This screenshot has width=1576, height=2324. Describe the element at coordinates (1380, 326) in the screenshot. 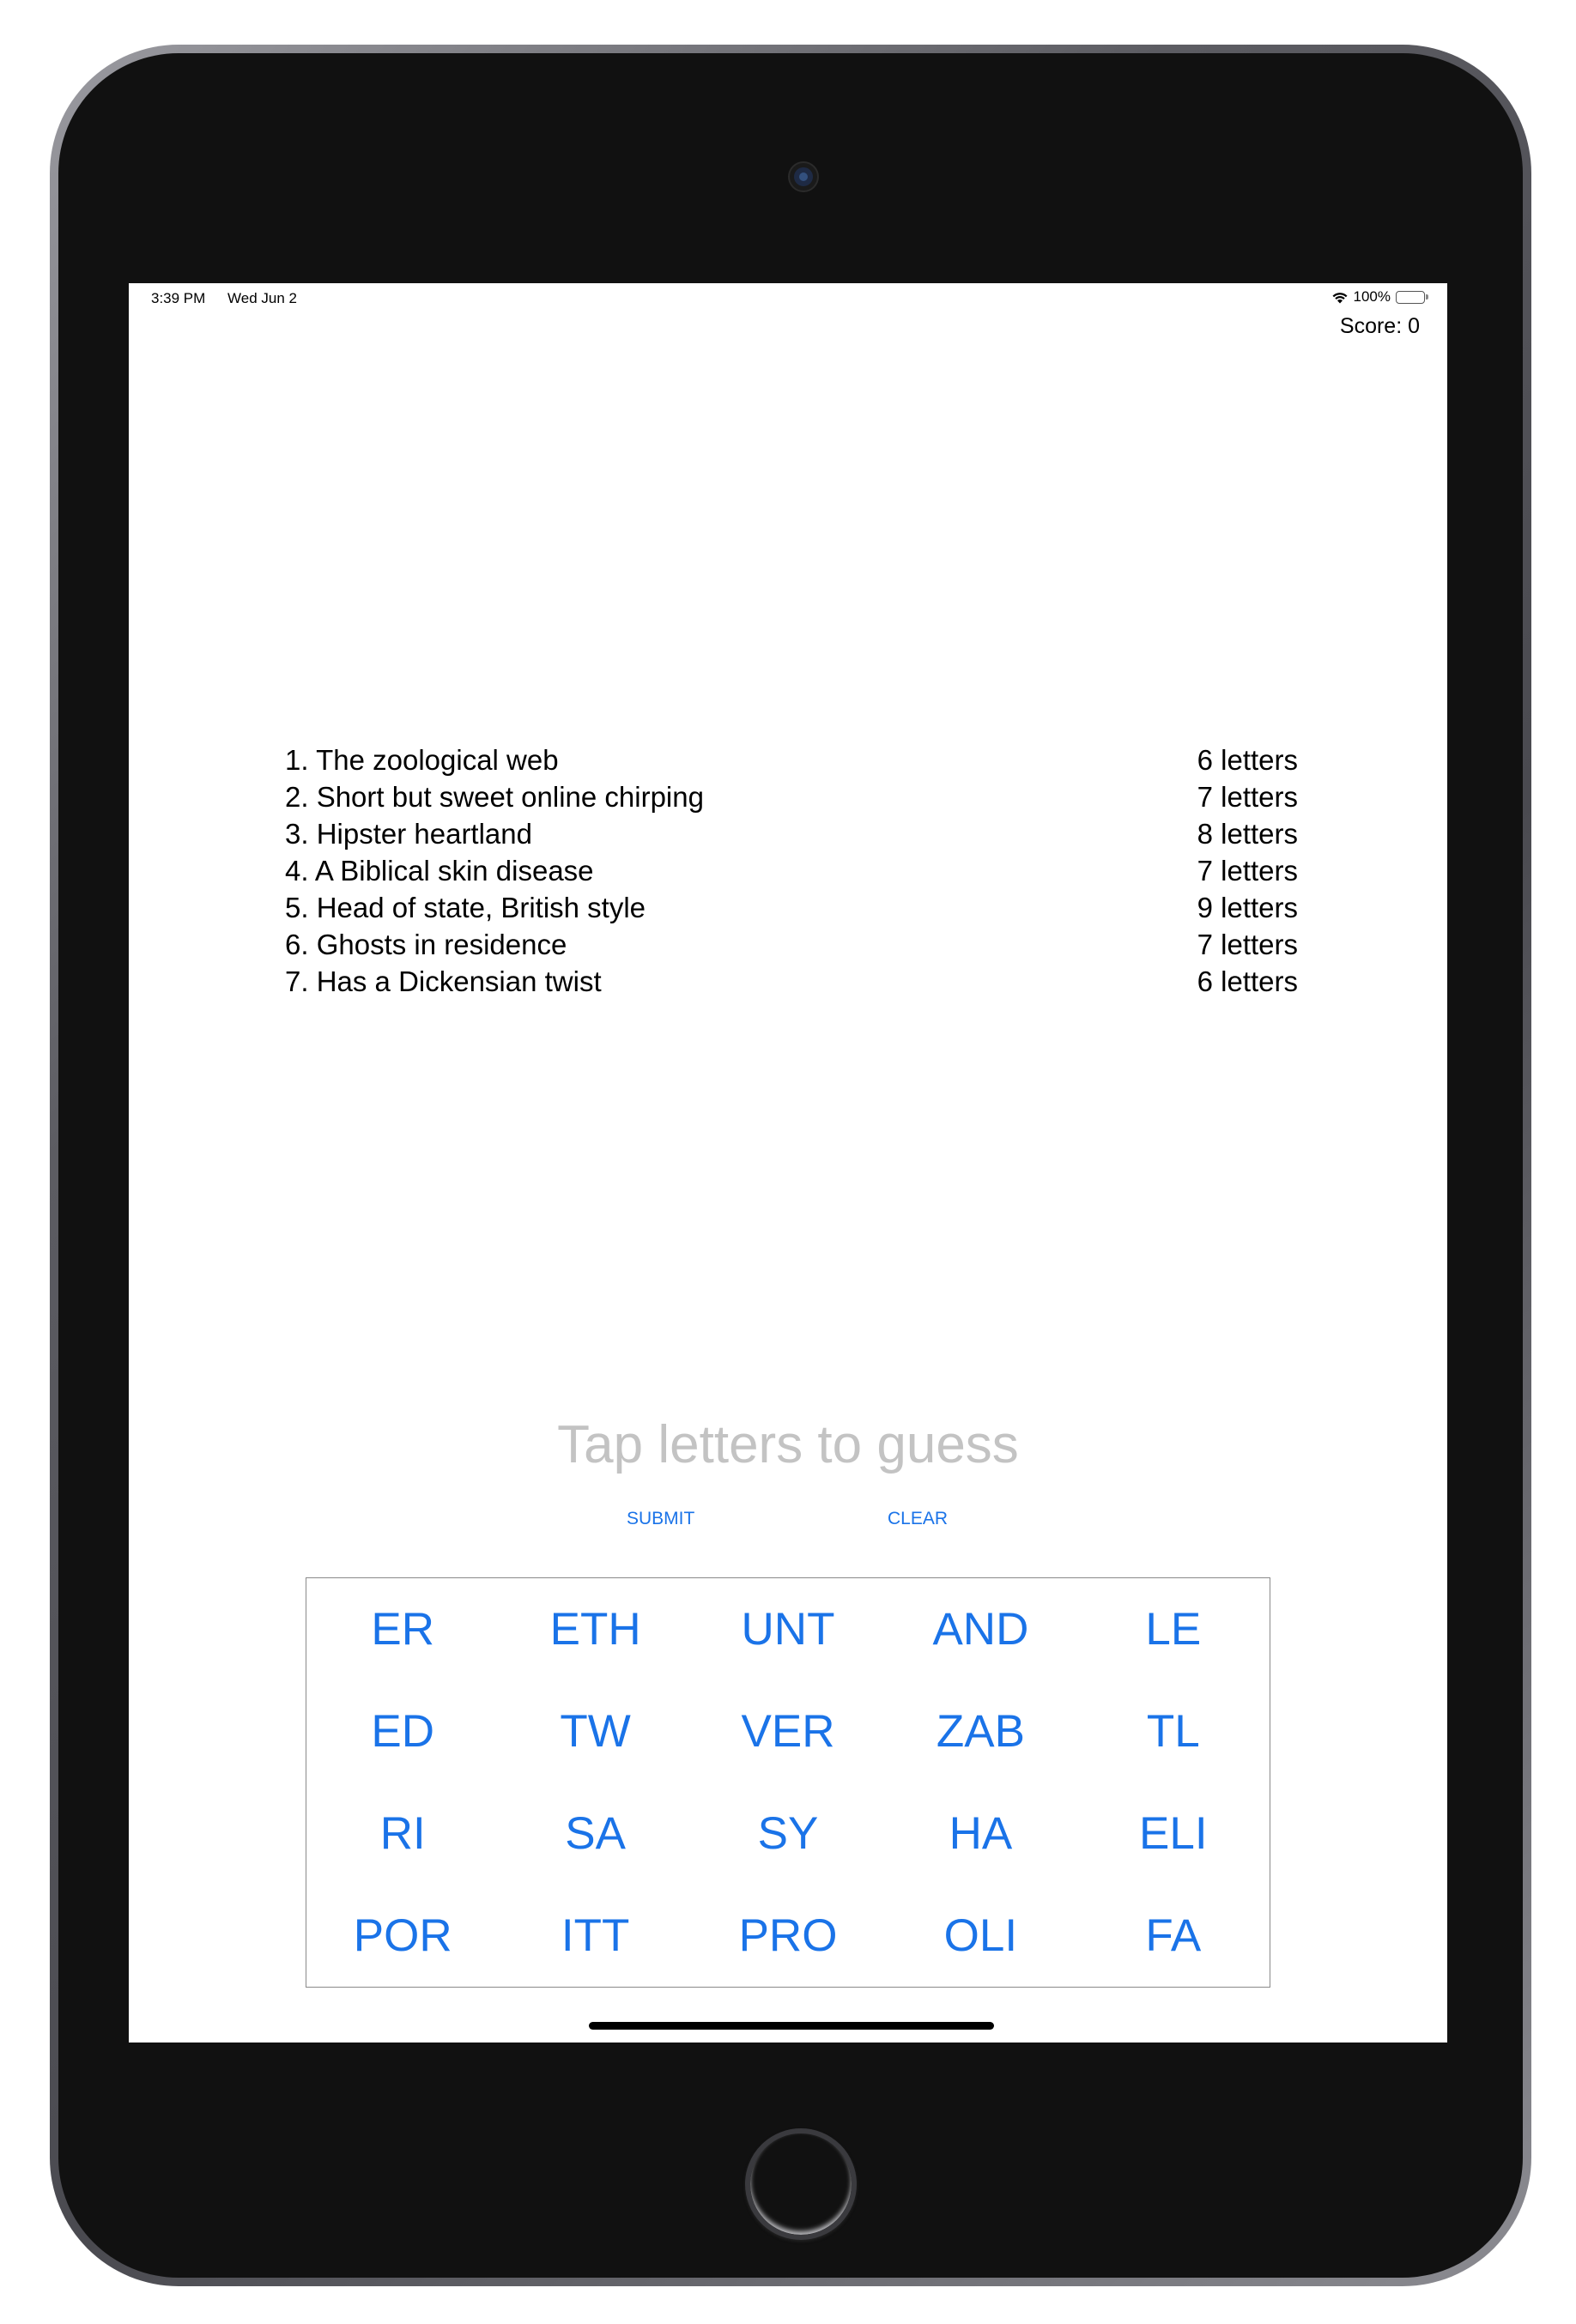

I see `score-label: Score: 0` at that location.